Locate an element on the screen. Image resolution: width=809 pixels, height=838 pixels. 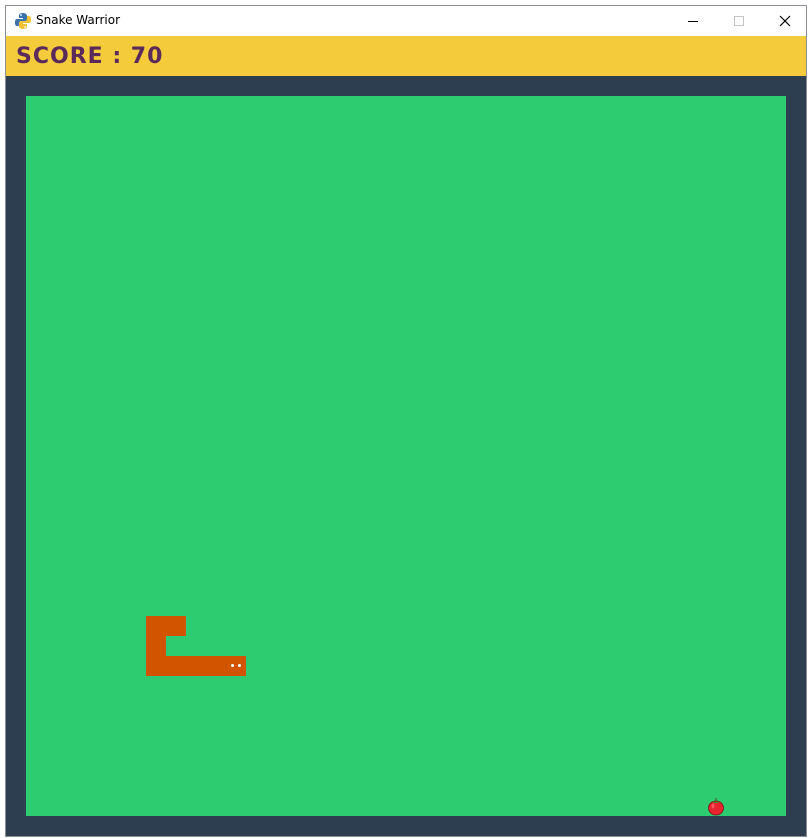
close-button is located at coordinates (784, 21).